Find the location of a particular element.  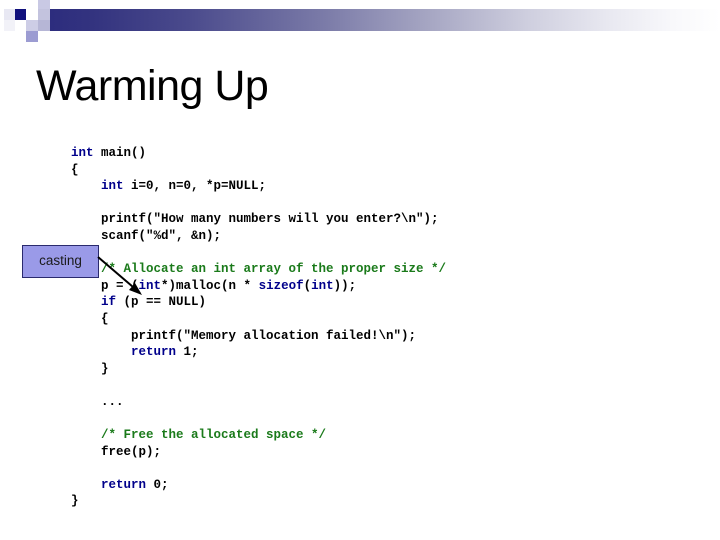

code-comment: /* Free the allocated space */ is located at coordinates (199, 435).